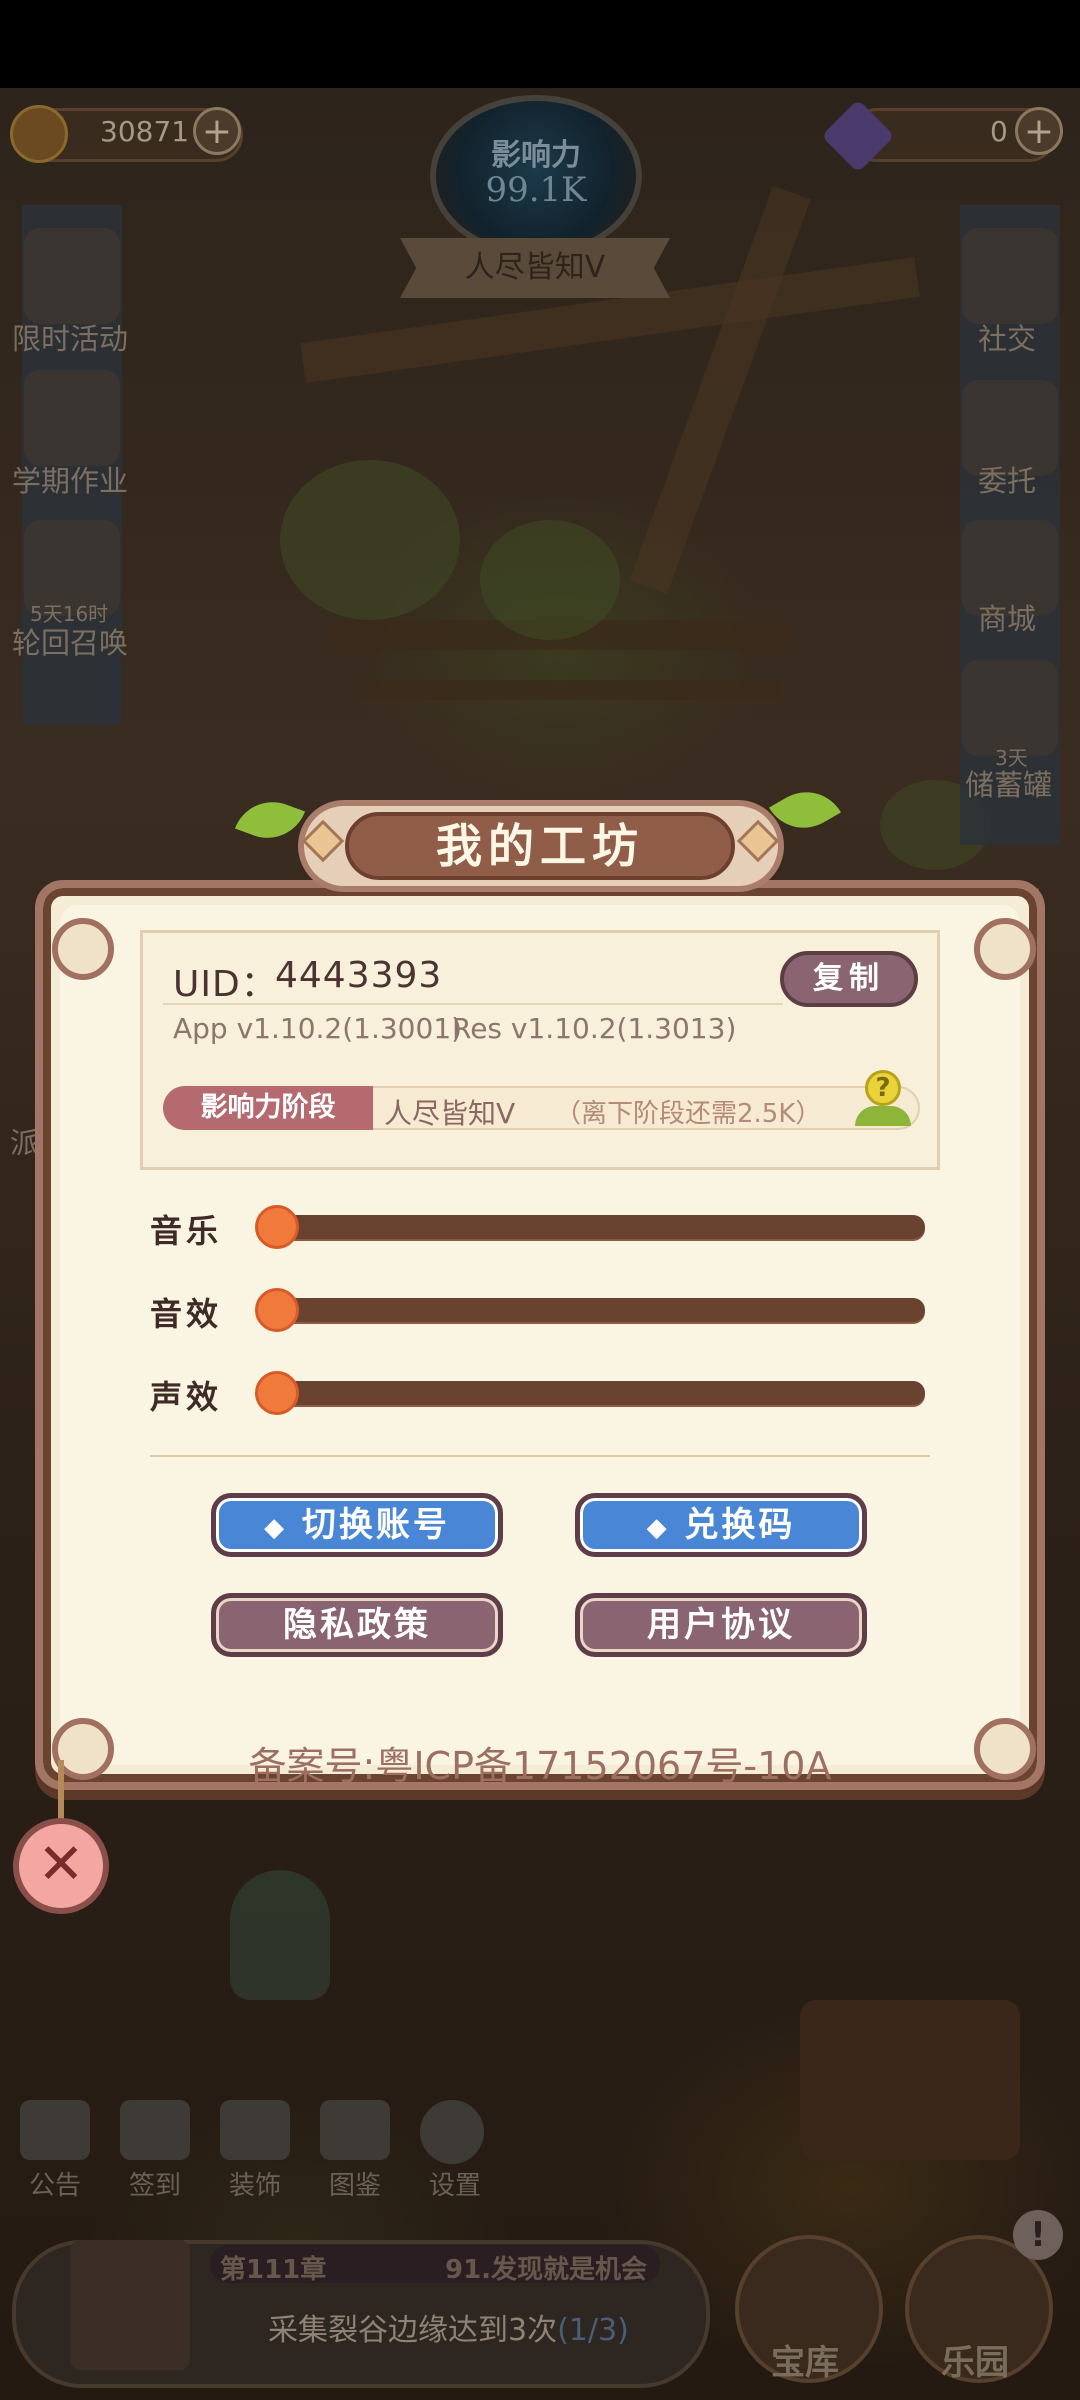 The width and height of the screenshot is (1080, 2400). What do you see at coordinates (359, 975) in the screenshot?
I see `uid-value: 4443393` at bounding box center [359, 975].